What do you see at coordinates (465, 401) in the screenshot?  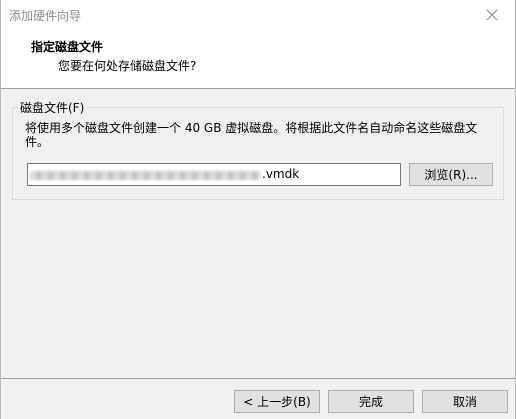 I see `cancel-button: 取消` at bounding box center [465, 401].